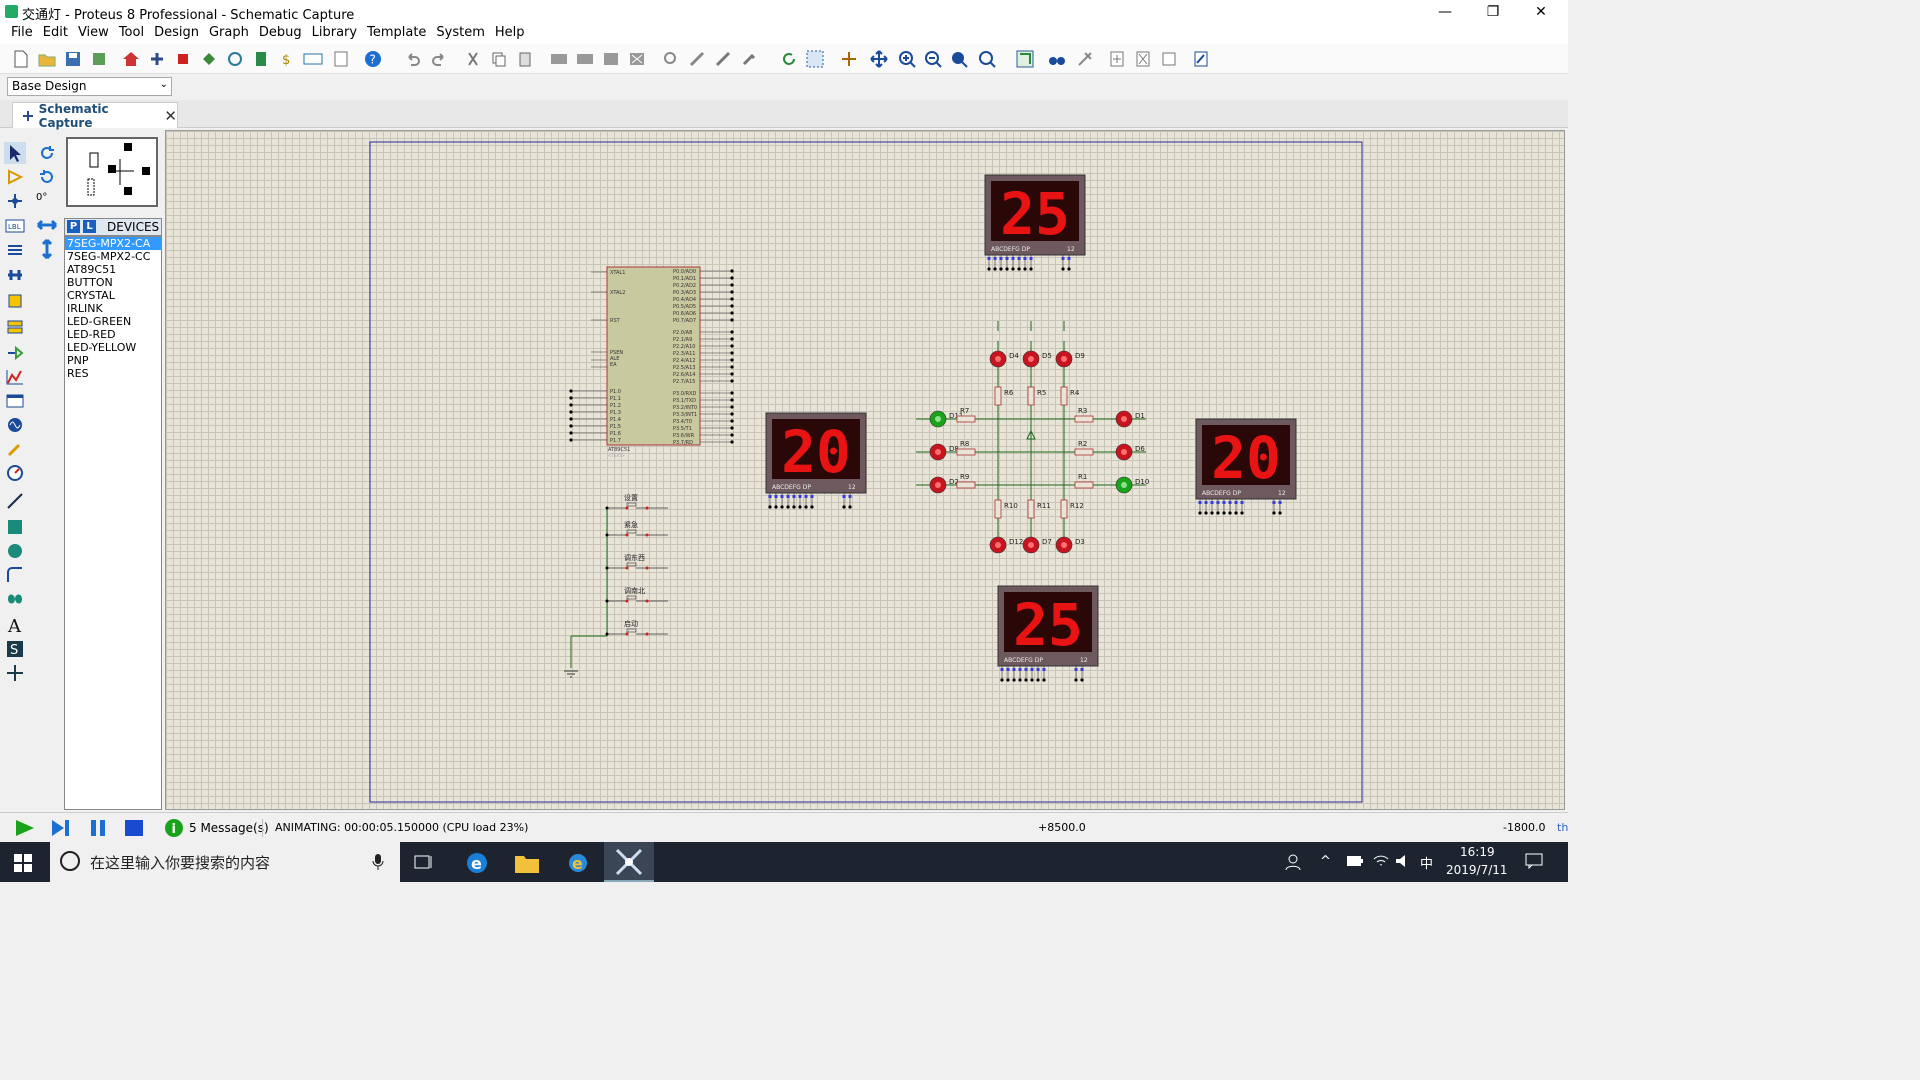  Describe the element at coordinates (585, 59) in the screenshot. I see `block-move-icon` at that location.